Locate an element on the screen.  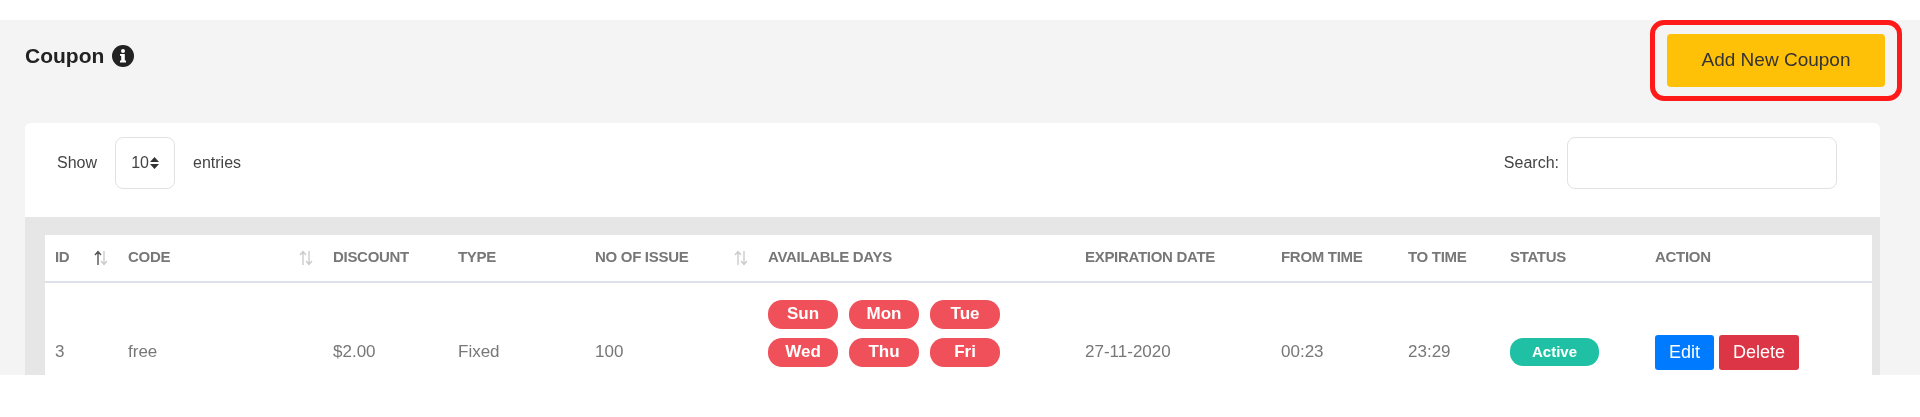
add-coupon-button: Add New Coupon is located at coordinates (1776, 60).